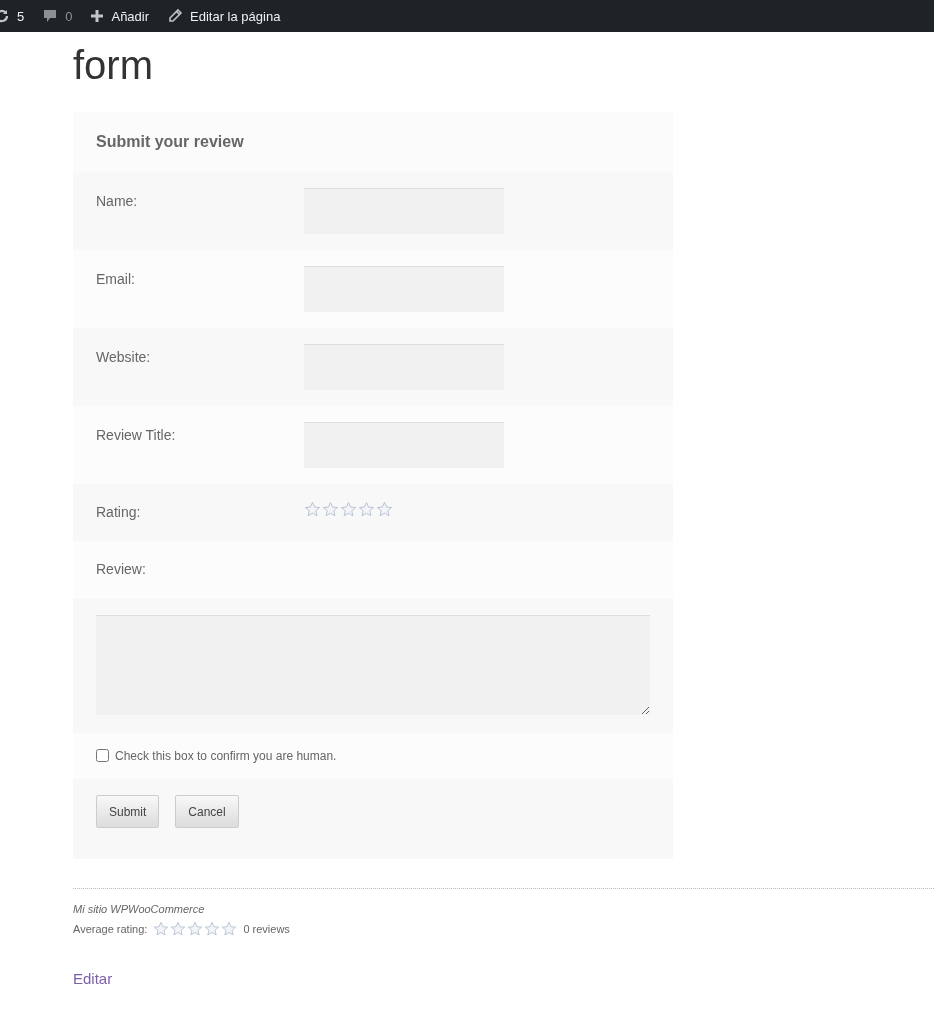 The width and height of the screenshot is (934, 1034). I want to click on field-label: Rating:, so click(119, 511).